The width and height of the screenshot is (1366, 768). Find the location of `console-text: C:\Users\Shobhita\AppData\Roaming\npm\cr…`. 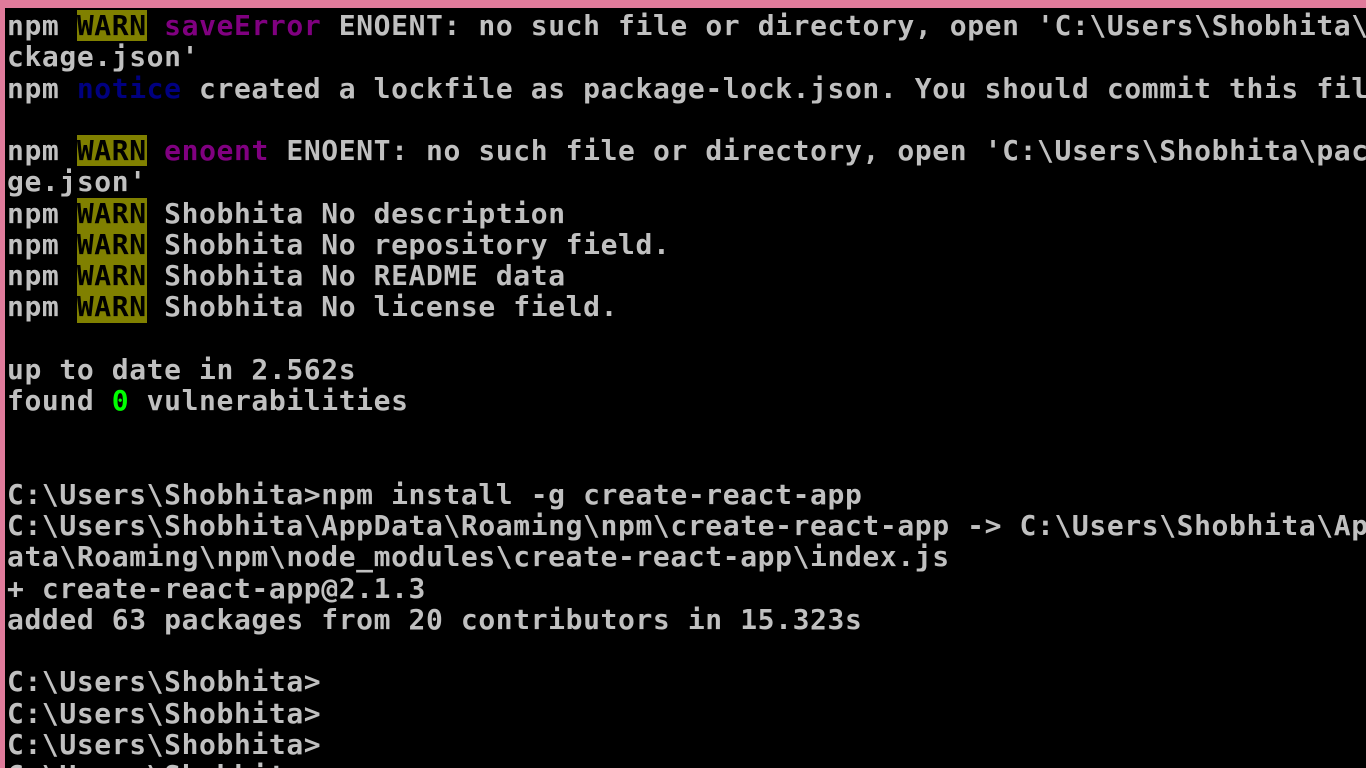

console-text: C:\Users\Shobhita\AppData\Roaming\npm\cr… is located at coordinates (686, 526).